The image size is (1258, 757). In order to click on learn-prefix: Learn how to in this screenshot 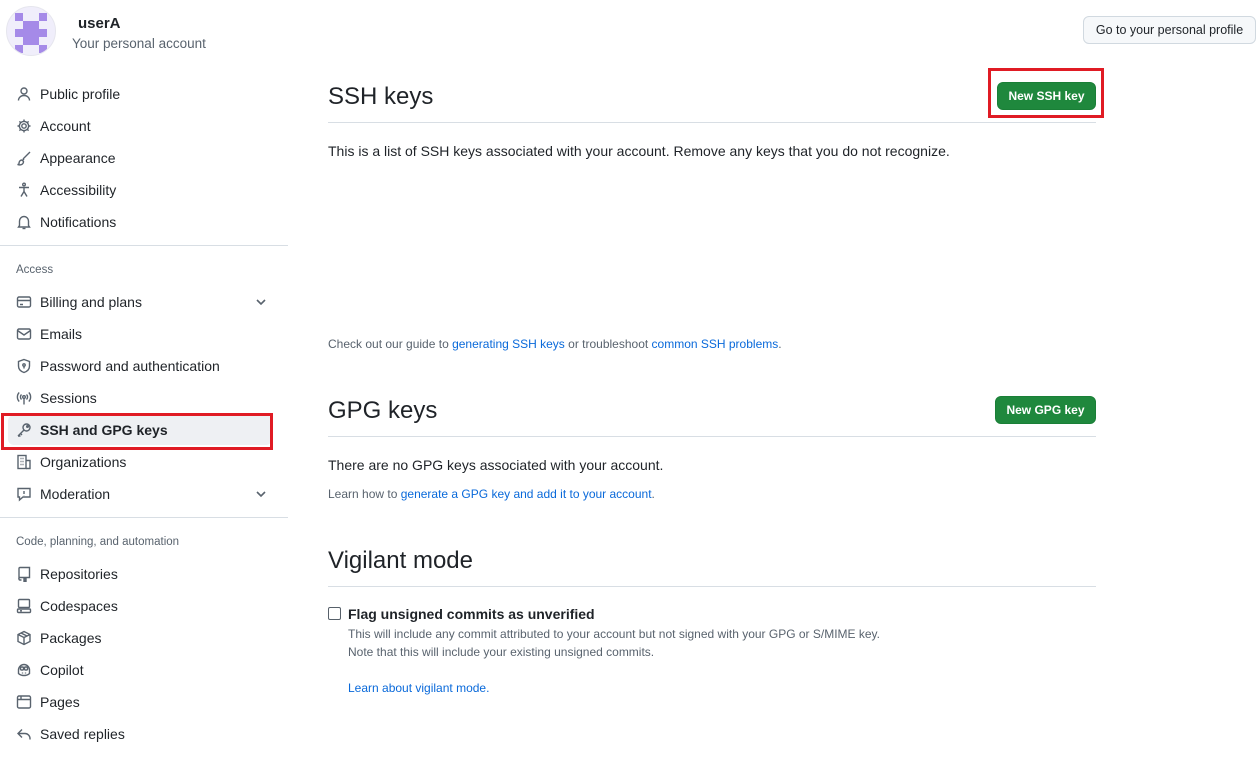, I will do `click(364, 494)`.